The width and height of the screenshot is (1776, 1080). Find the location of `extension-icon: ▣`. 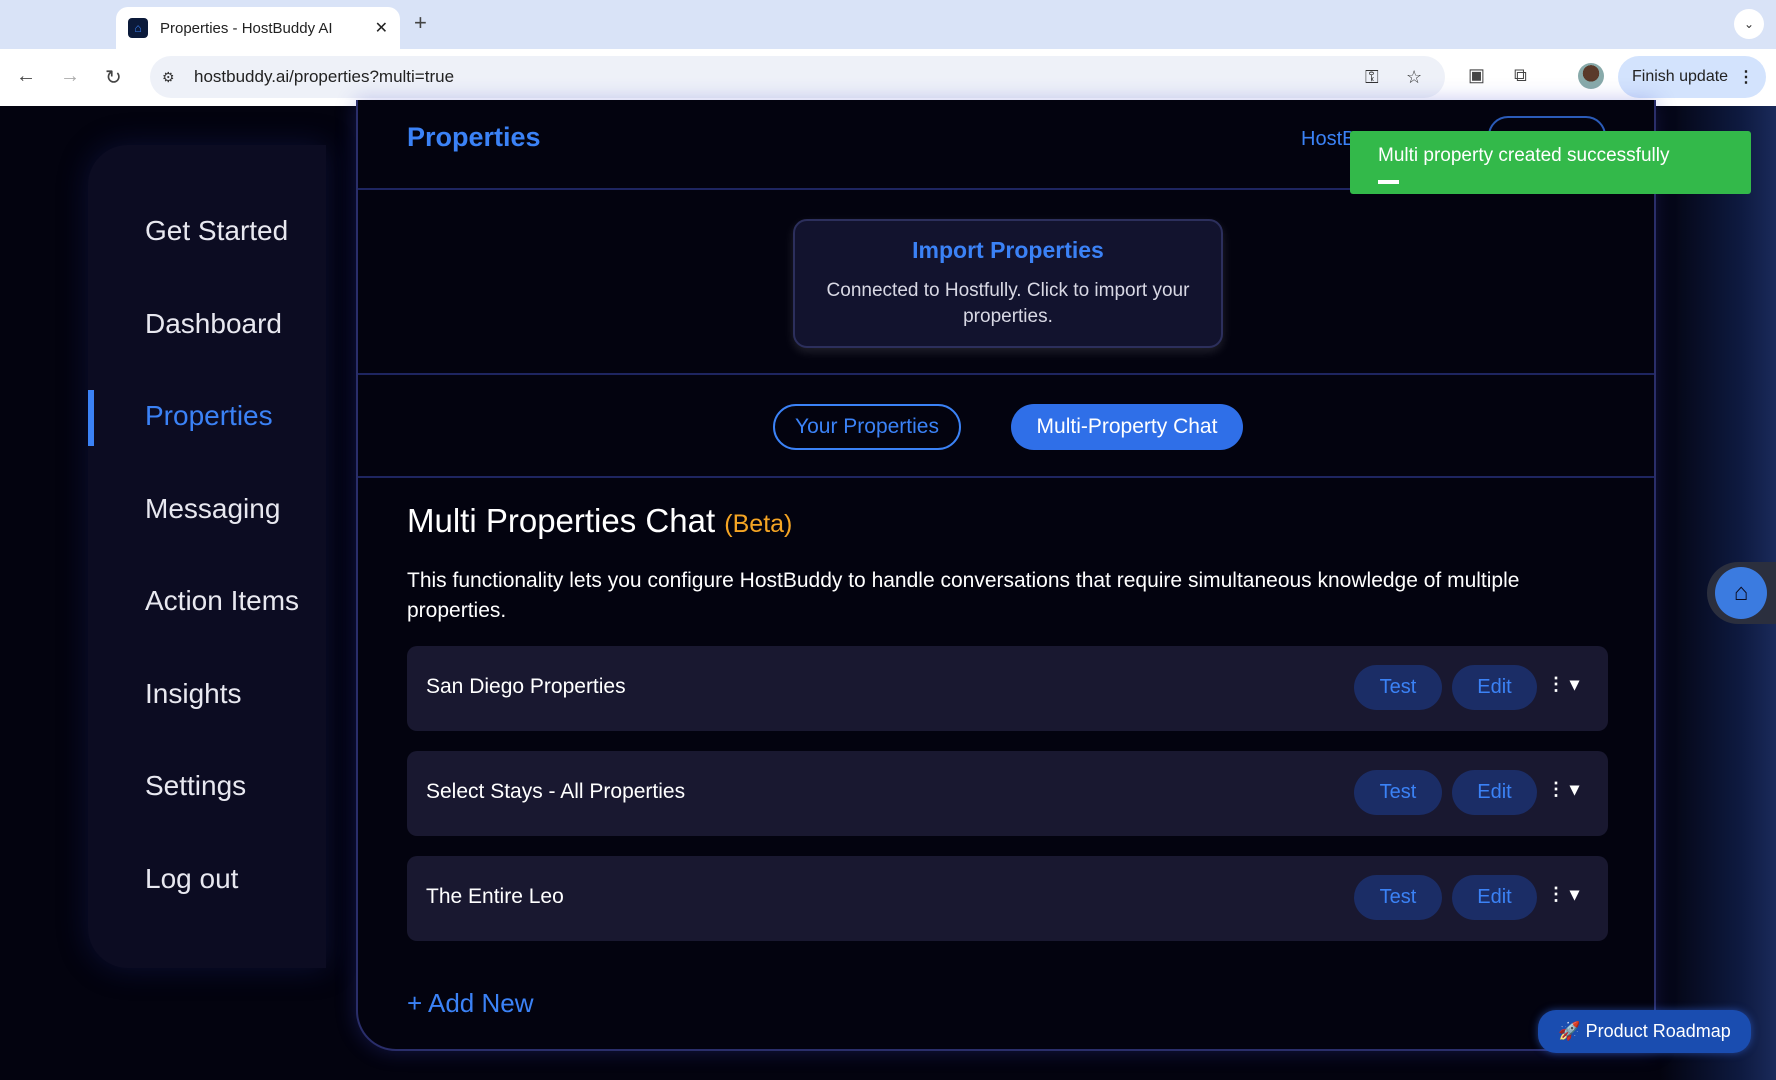

extension-icon: ▣ is located at coordinates (1476, 75).